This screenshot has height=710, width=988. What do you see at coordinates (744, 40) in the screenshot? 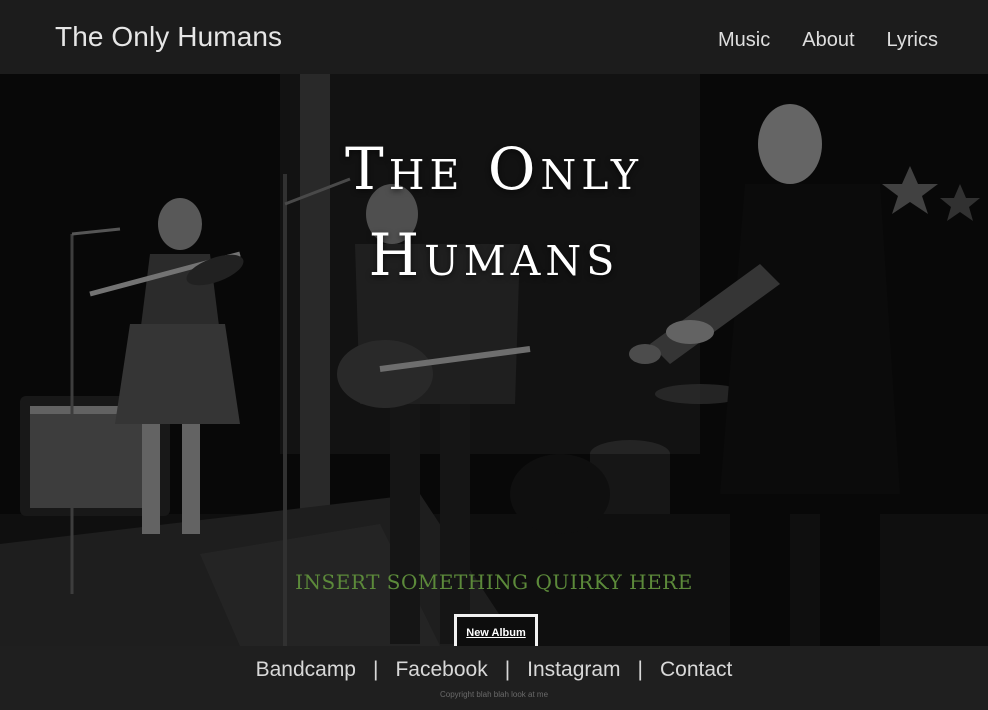
I see `nav-link-music: Music` at bounding box center [744, 40].